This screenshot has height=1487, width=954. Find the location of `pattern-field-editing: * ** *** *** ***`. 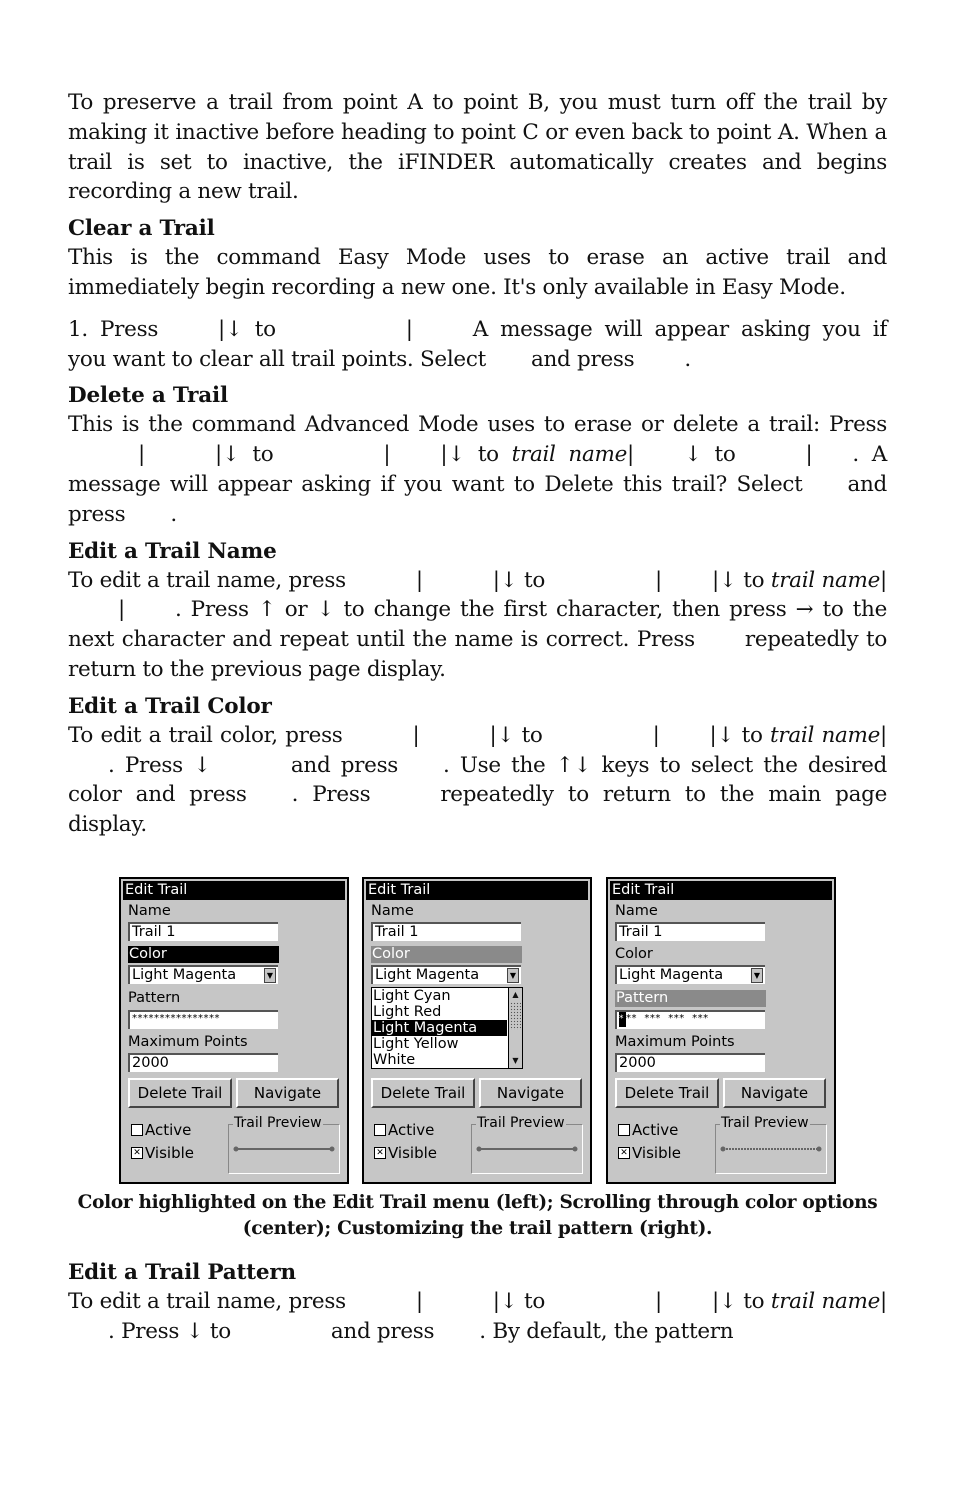

pattern-field-editing: * ** *** *** *** is located at coordinates (690, 1019).